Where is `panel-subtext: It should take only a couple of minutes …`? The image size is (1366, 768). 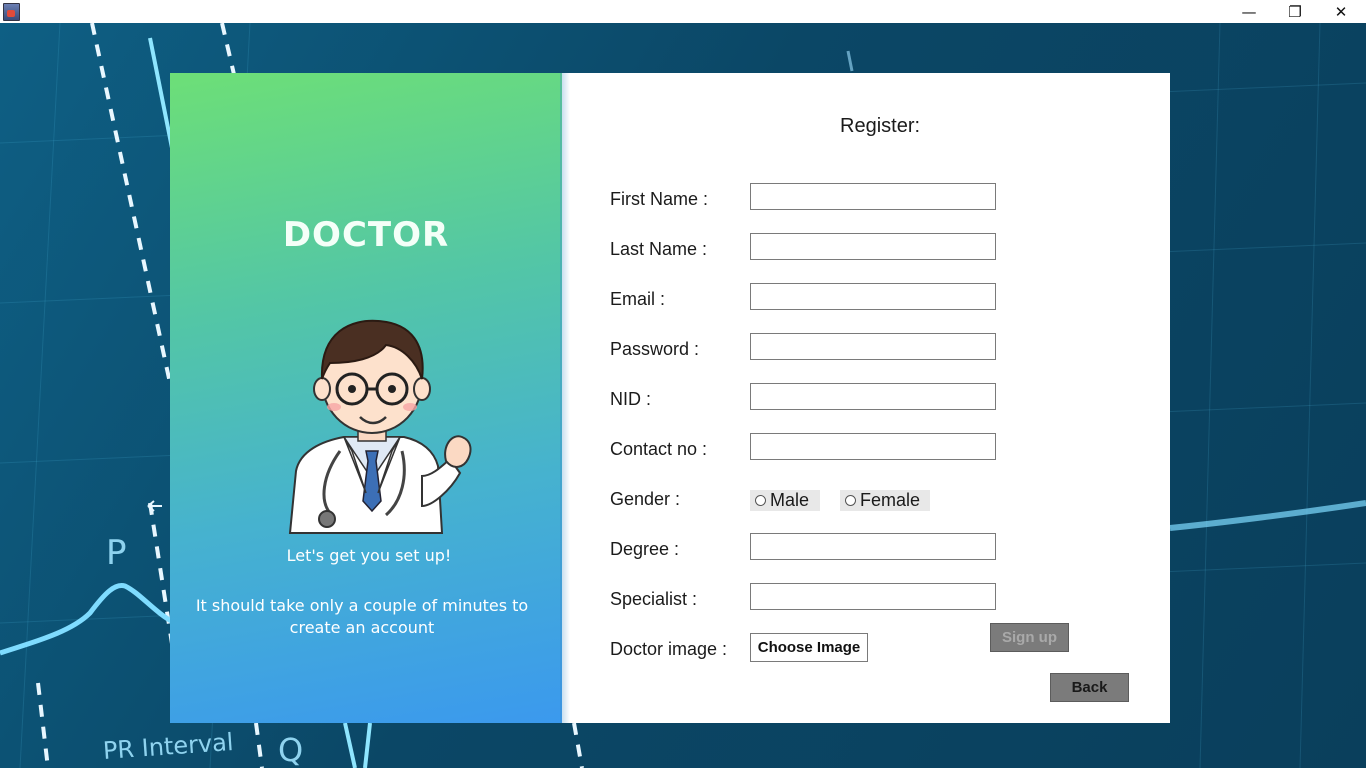 panel-subtext: It should take only a couple of minutes … is located at coordinates (362, 616).